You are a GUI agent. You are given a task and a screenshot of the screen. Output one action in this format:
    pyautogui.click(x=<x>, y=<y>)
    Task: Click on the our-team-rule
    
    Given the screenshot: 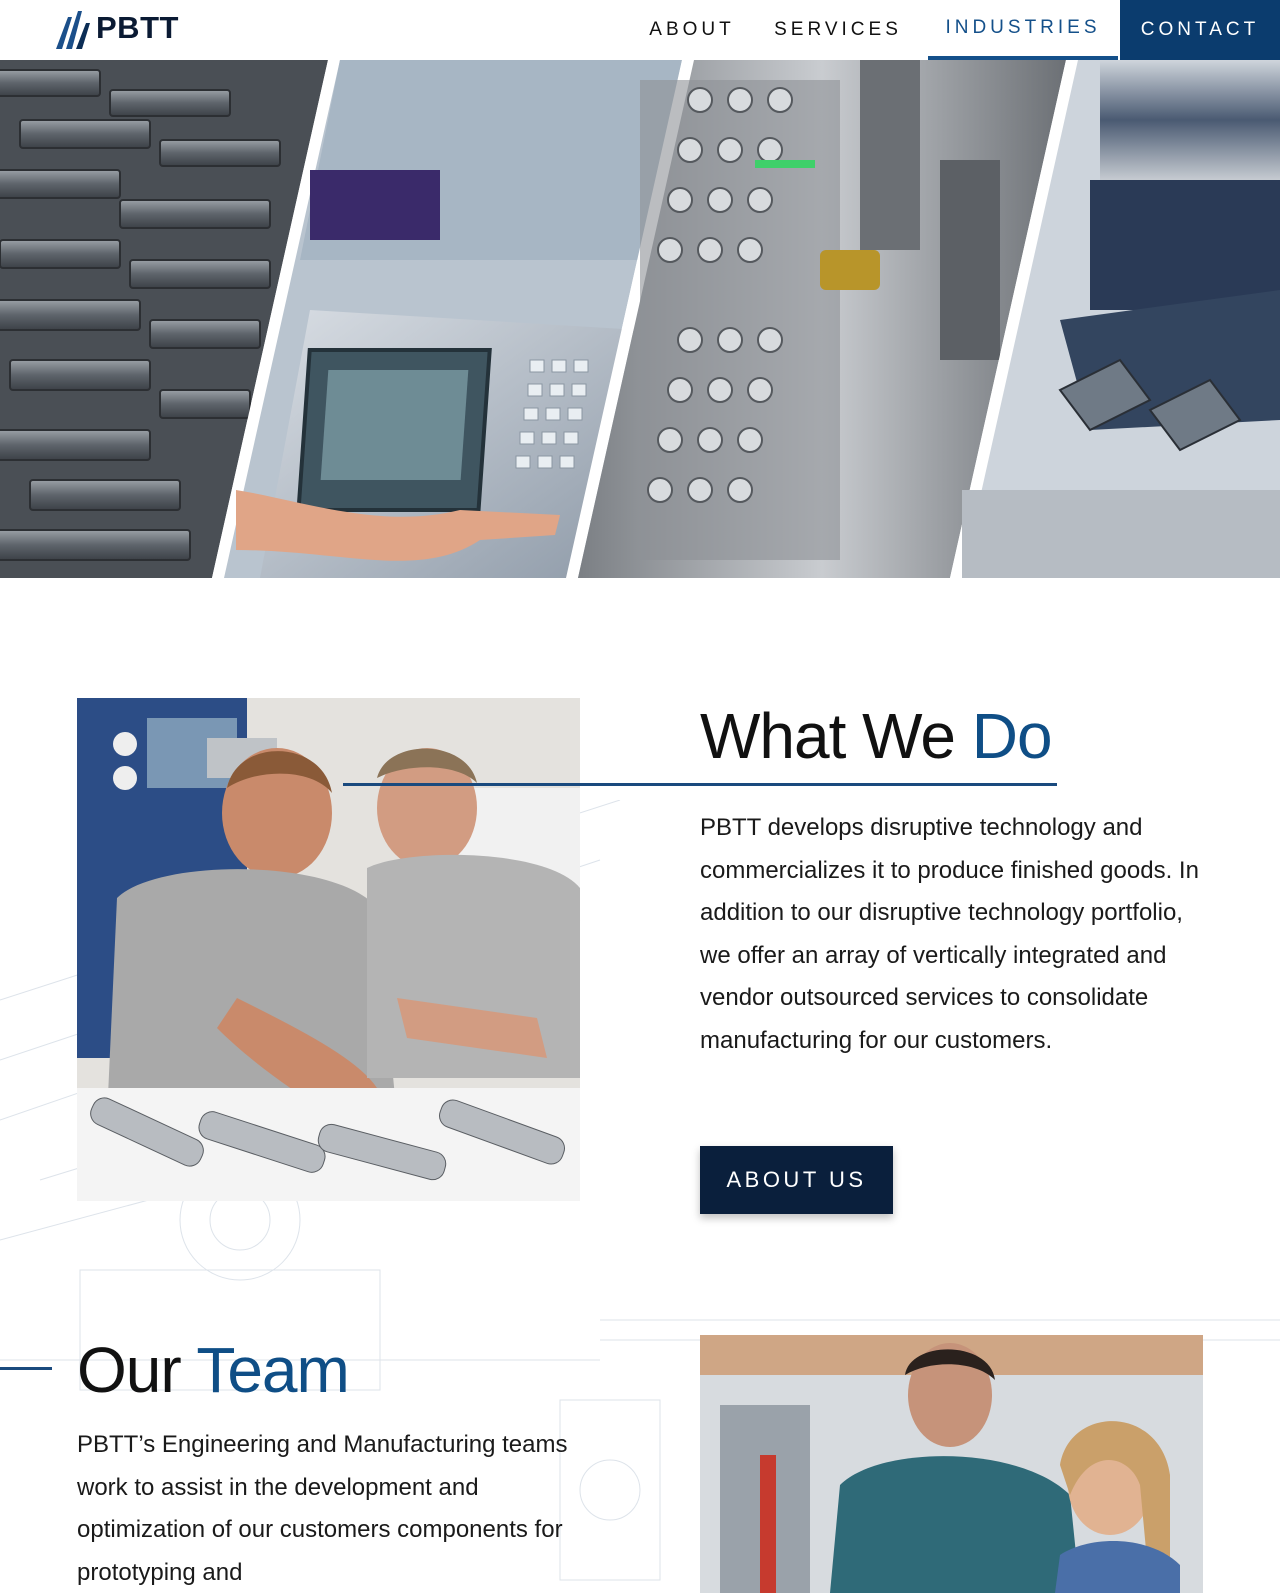 What is the action you would take?
    pyautogui.click(x=26, y=1368)
    